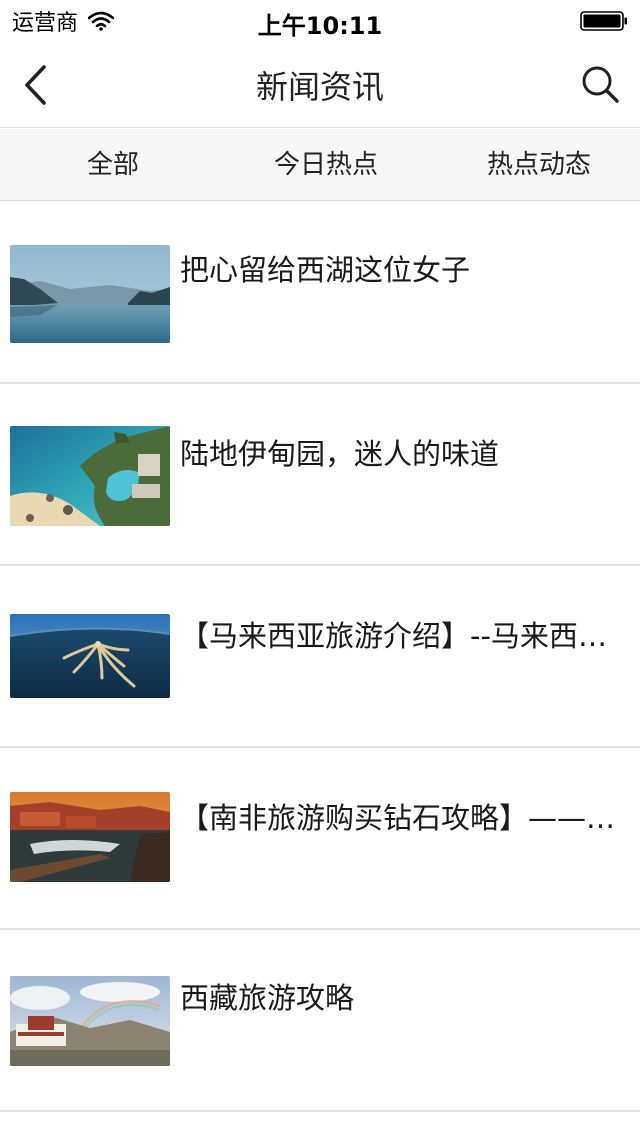 Image resolution: width=640 pixels, height=1136 pixels. I want to click on tab-all: 全部, so click(113, 165).